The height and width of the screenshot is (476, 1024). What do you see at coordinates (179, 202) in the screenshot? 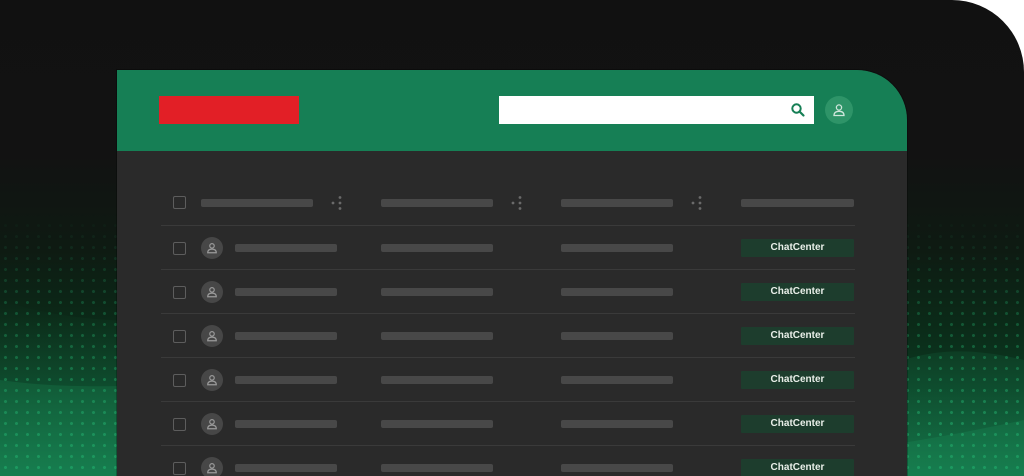
I see `select-all-checkbox` at bounding box center [179, 202].